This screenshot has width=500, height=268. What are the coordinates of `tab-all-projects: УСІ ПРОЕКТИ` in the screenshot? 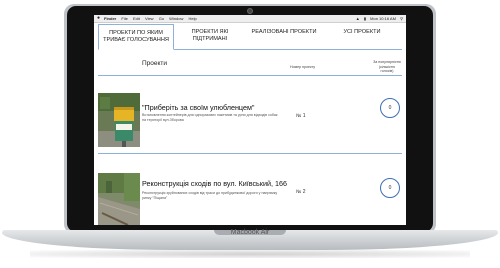 It's located at (362, 37).